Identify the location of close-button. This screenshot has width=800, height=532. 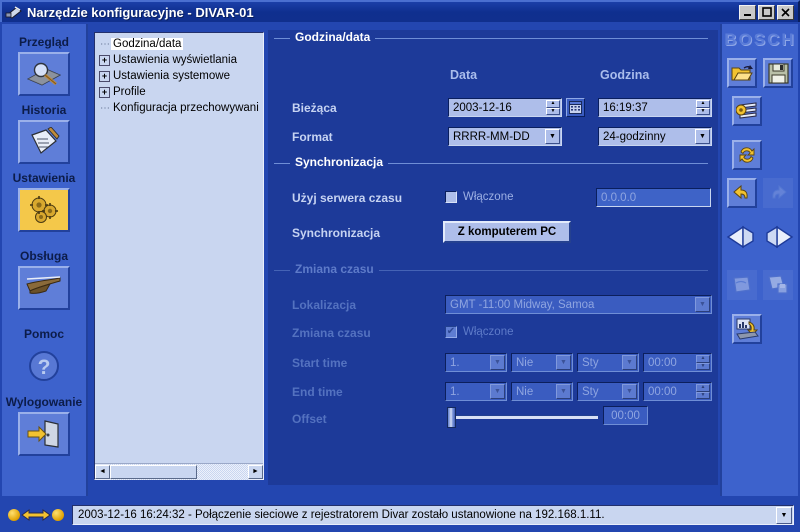
(785, 12).